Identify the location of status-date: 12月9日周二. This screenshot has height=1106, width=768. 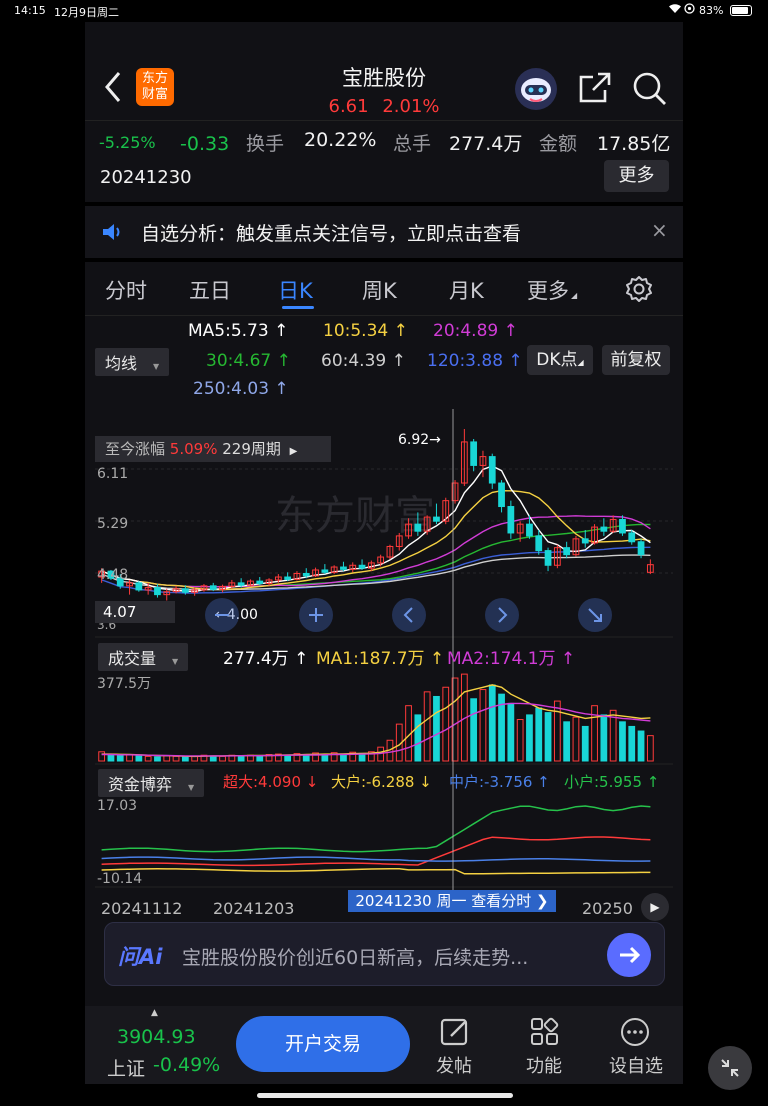
(86, 12).